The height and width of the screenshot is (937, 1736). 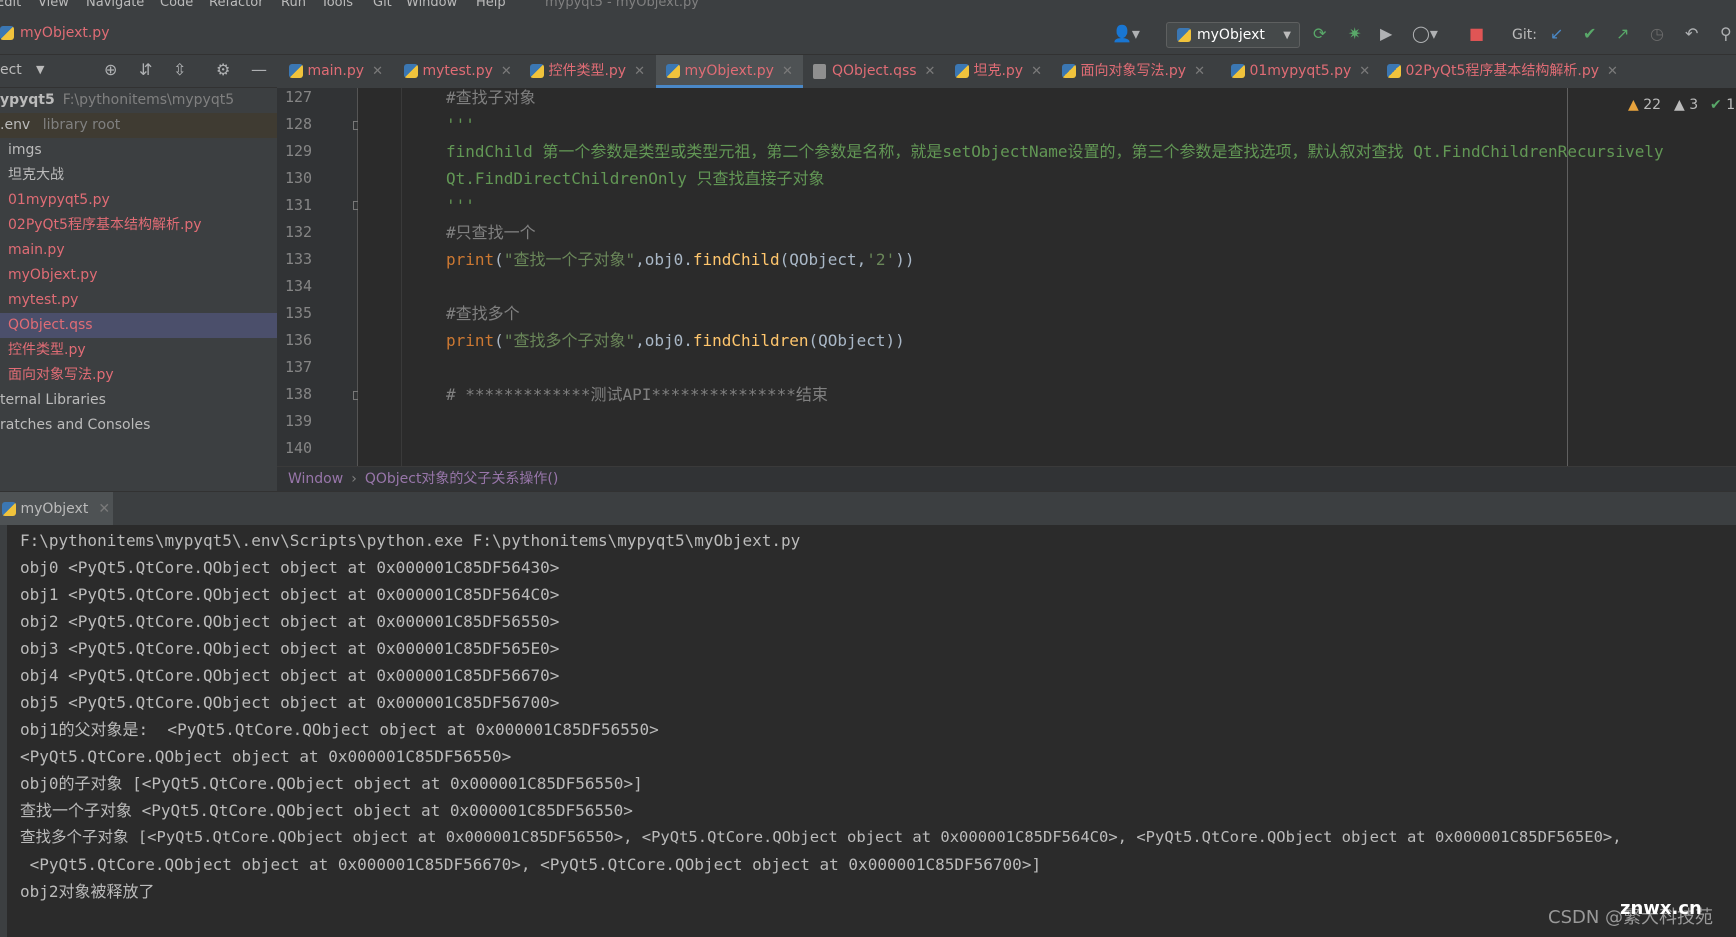 I want to click on inspection-warnings: ▲ 22, so click(x=1644, y=105).